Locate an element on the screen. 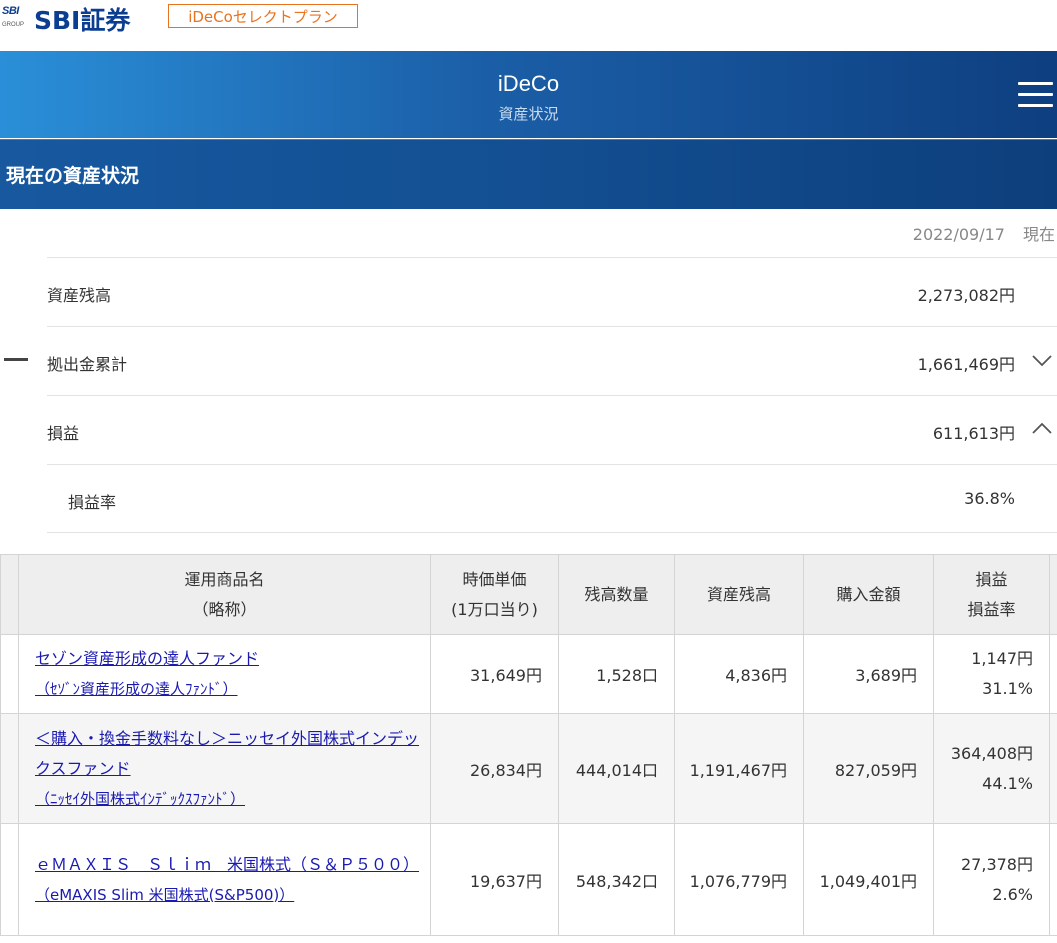 This screenshot has height=943, width=1057. column-header-purchase: 購入金額 is located at coordinates (868, 594).